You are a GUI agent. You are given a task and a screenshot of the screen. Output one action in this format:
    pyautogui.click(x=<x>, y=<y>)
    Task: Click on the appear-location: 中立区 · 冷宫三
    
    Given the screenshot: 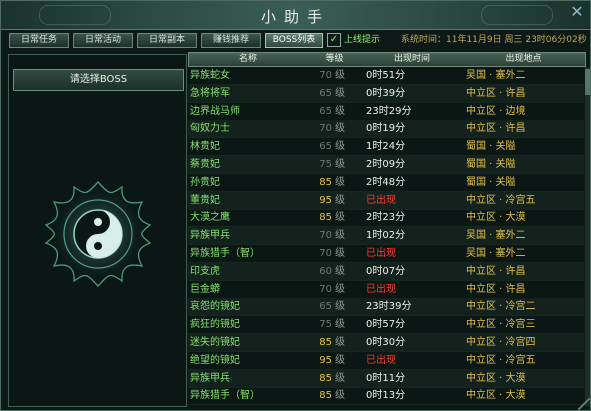 What is the action you would take?
    pyautogui.click(x=501, y=325)
    